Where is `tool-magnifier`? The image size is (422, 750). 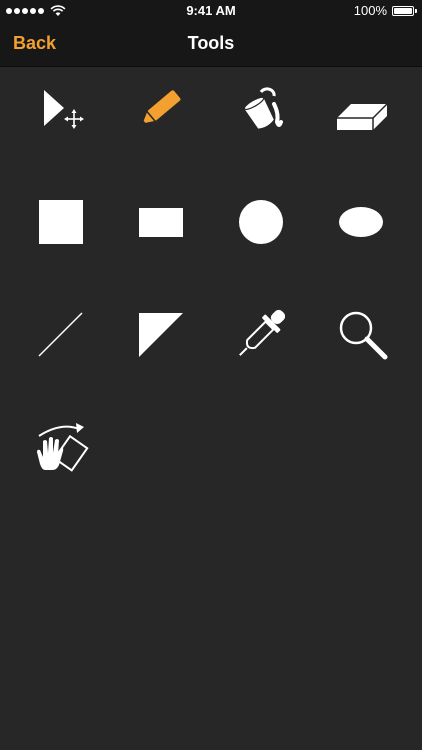 tool-magnifier is located at coordinates (361, 334).